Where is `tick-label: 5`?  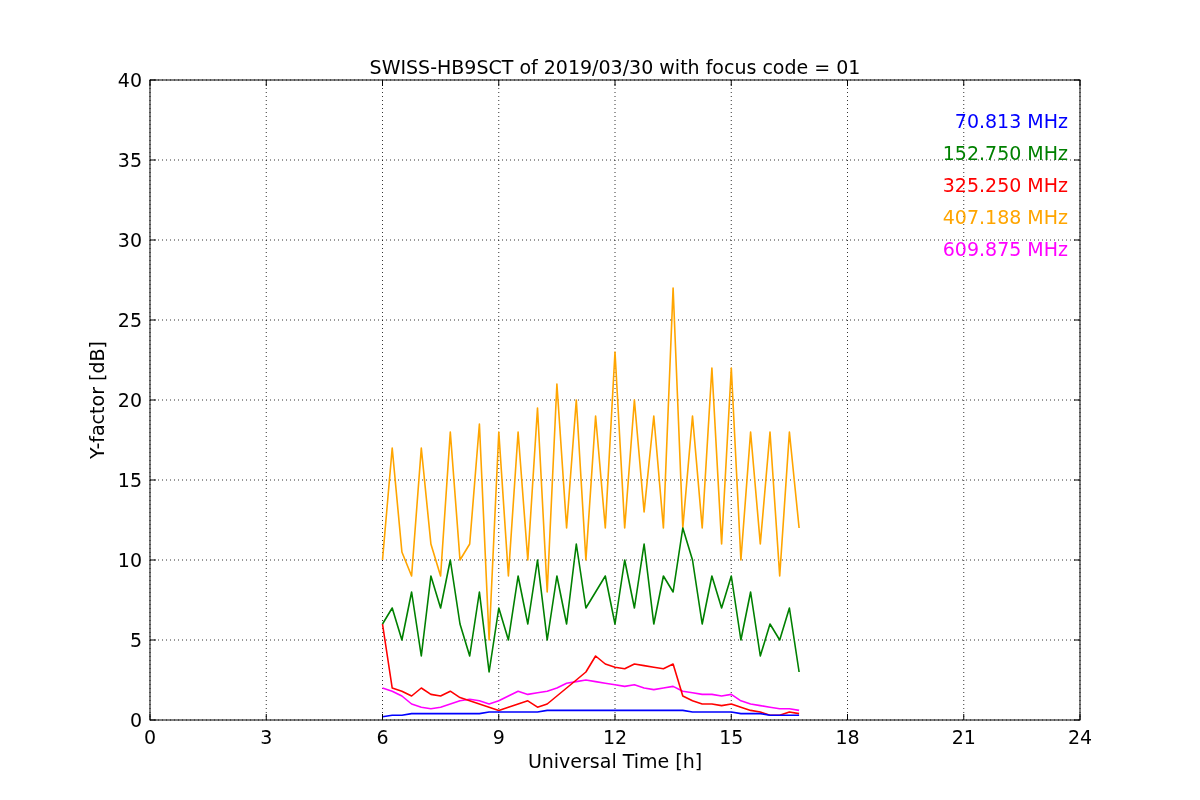
tick-label: 5 is located at coordinates (135, 640).